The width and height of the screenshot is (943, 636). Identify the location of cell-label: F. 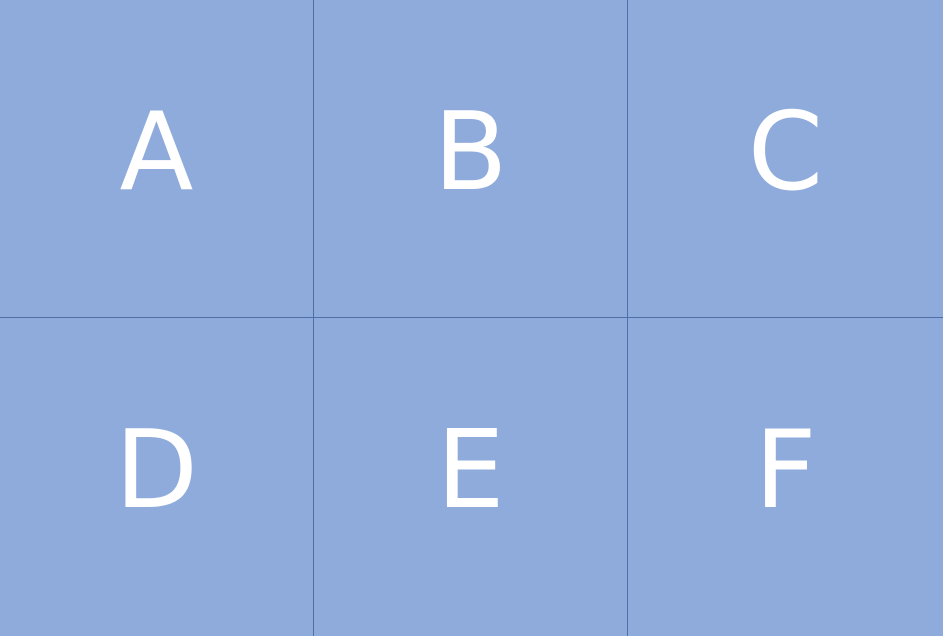
(785, 470).